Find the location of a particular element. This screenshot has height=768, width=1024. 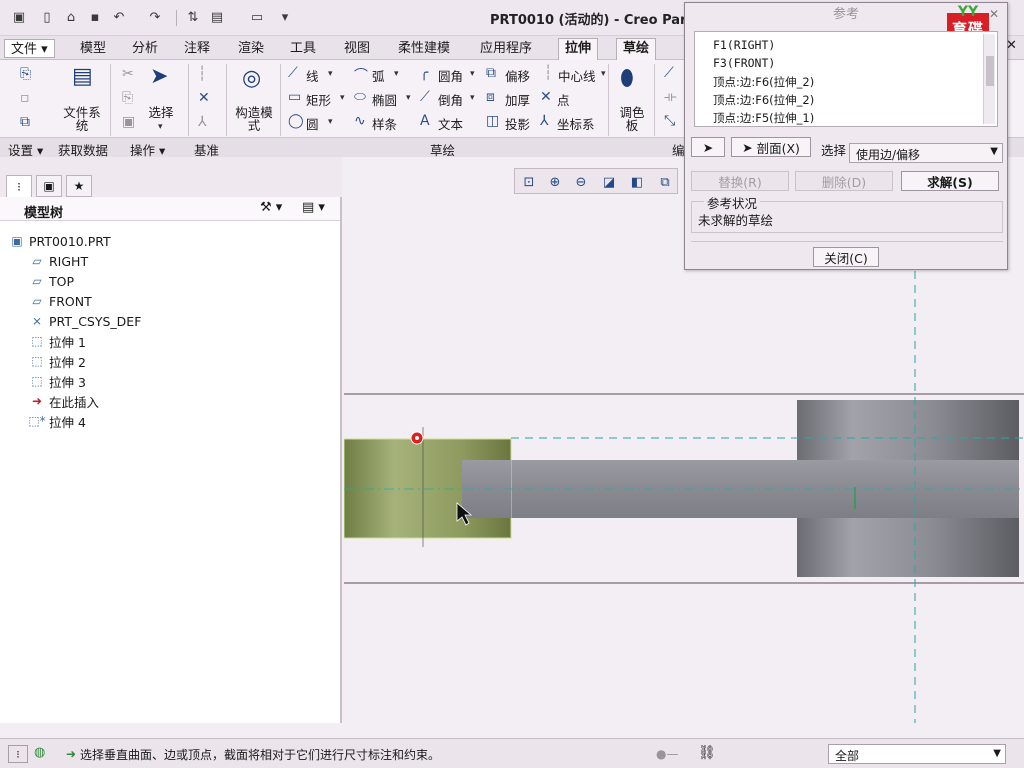

find-binoculars-icon: ⛓ is located at coordinates (707, 753).